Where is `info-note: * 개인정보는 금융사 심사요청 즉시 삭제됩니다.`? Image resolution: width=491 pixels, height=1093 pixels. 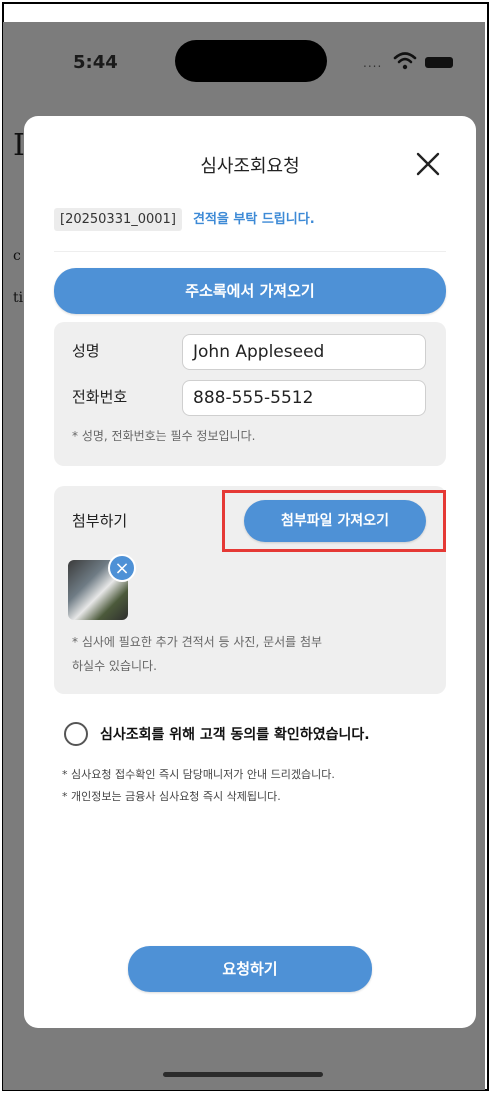 info-note: * 개인정보는 금융사 심사요청 즉시 삭제됩니다. is located at coordinates (171, 796).